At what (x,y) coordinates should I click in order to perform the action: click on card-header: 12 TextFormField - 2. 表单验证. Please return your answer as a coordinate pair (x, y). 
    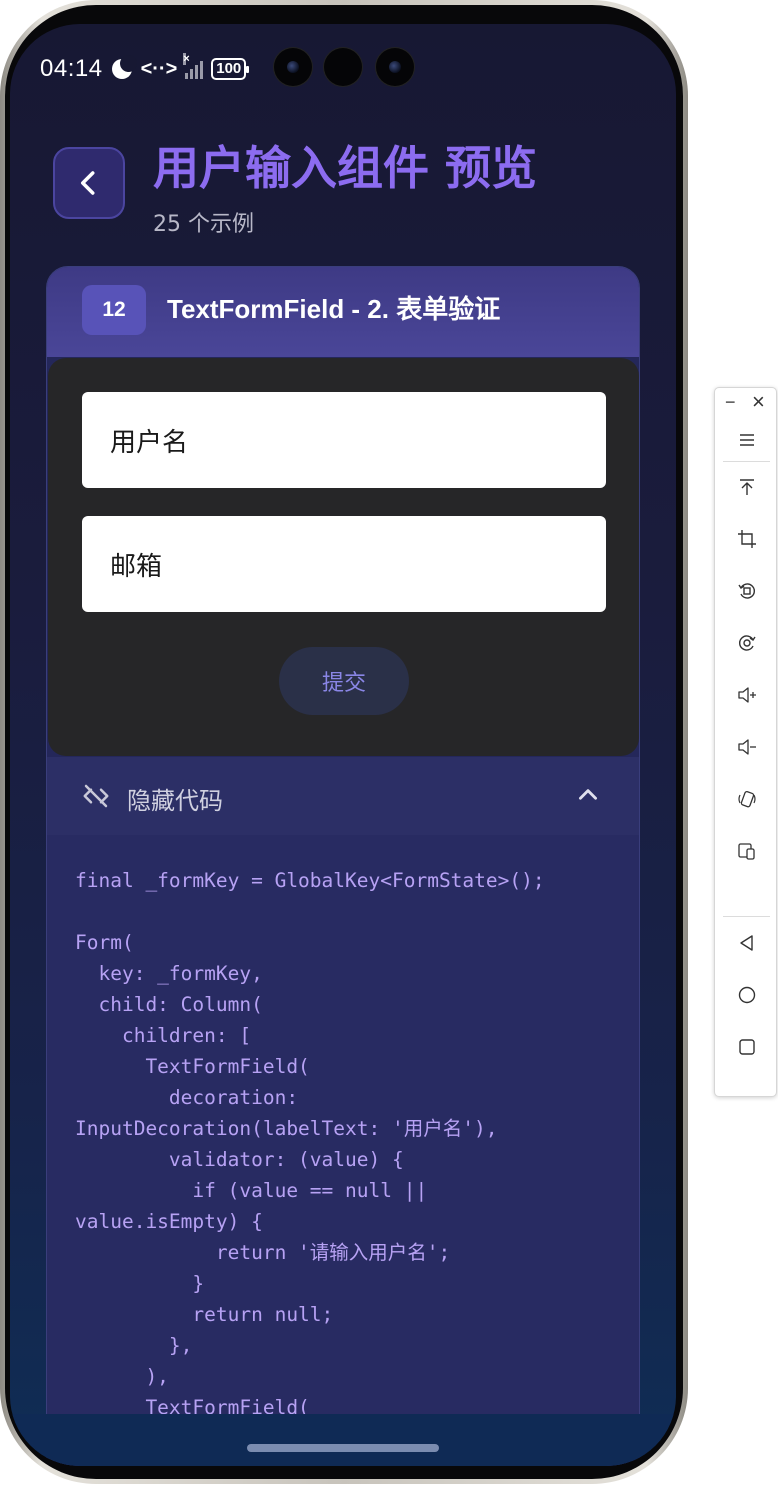
    Looking at the image, I should click on (343, 312).